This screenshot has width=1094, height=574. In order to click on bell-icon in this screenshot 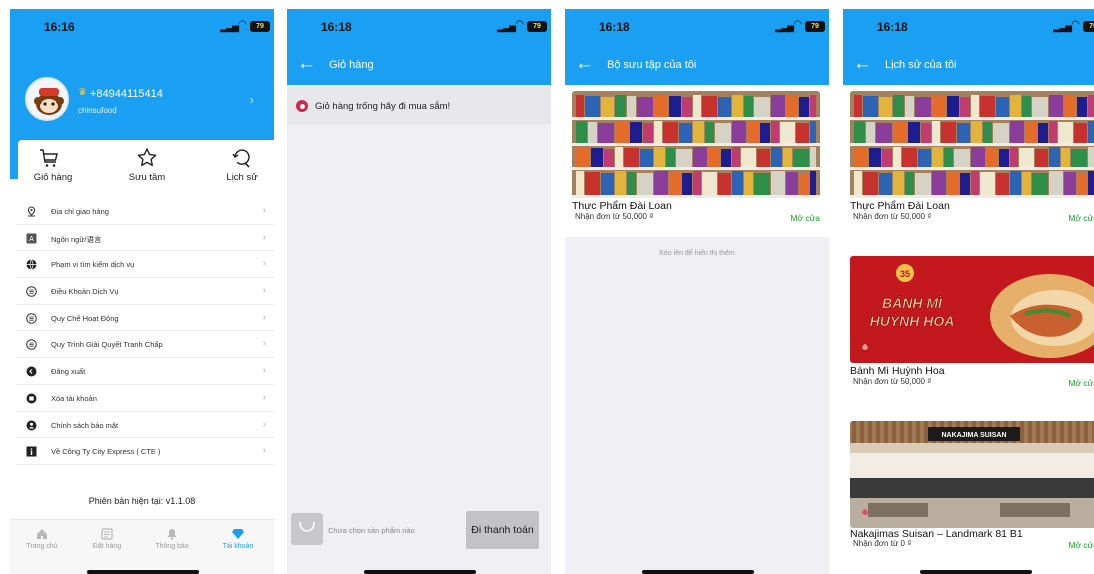, I will do `click(172, 534)`.